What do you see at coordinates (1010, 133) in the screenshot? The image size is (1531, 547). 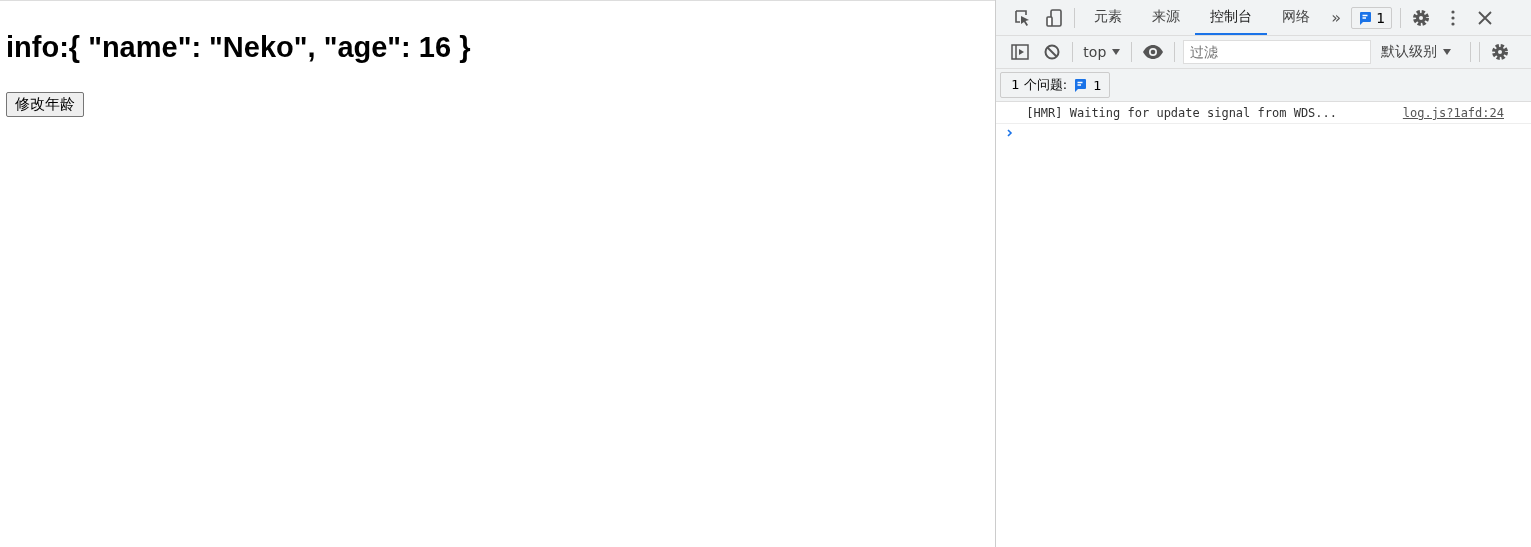 I see `prompt-icon` at bounding box center [1010, 133].